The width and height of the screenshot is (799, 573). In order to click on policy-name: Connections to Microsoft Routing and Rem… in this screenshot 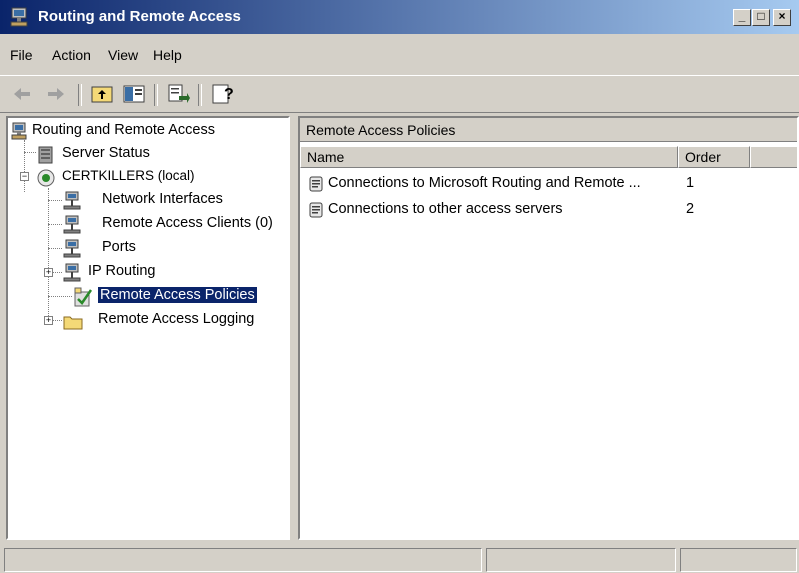, I will do `click(484, 183)`.